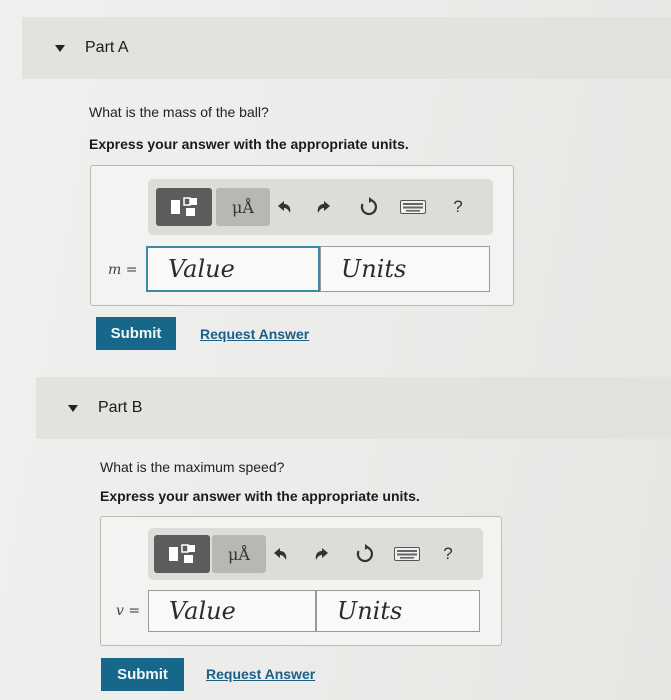  I want to click on part-b-math-toolbar: μÅ ?, so click(315, 554).